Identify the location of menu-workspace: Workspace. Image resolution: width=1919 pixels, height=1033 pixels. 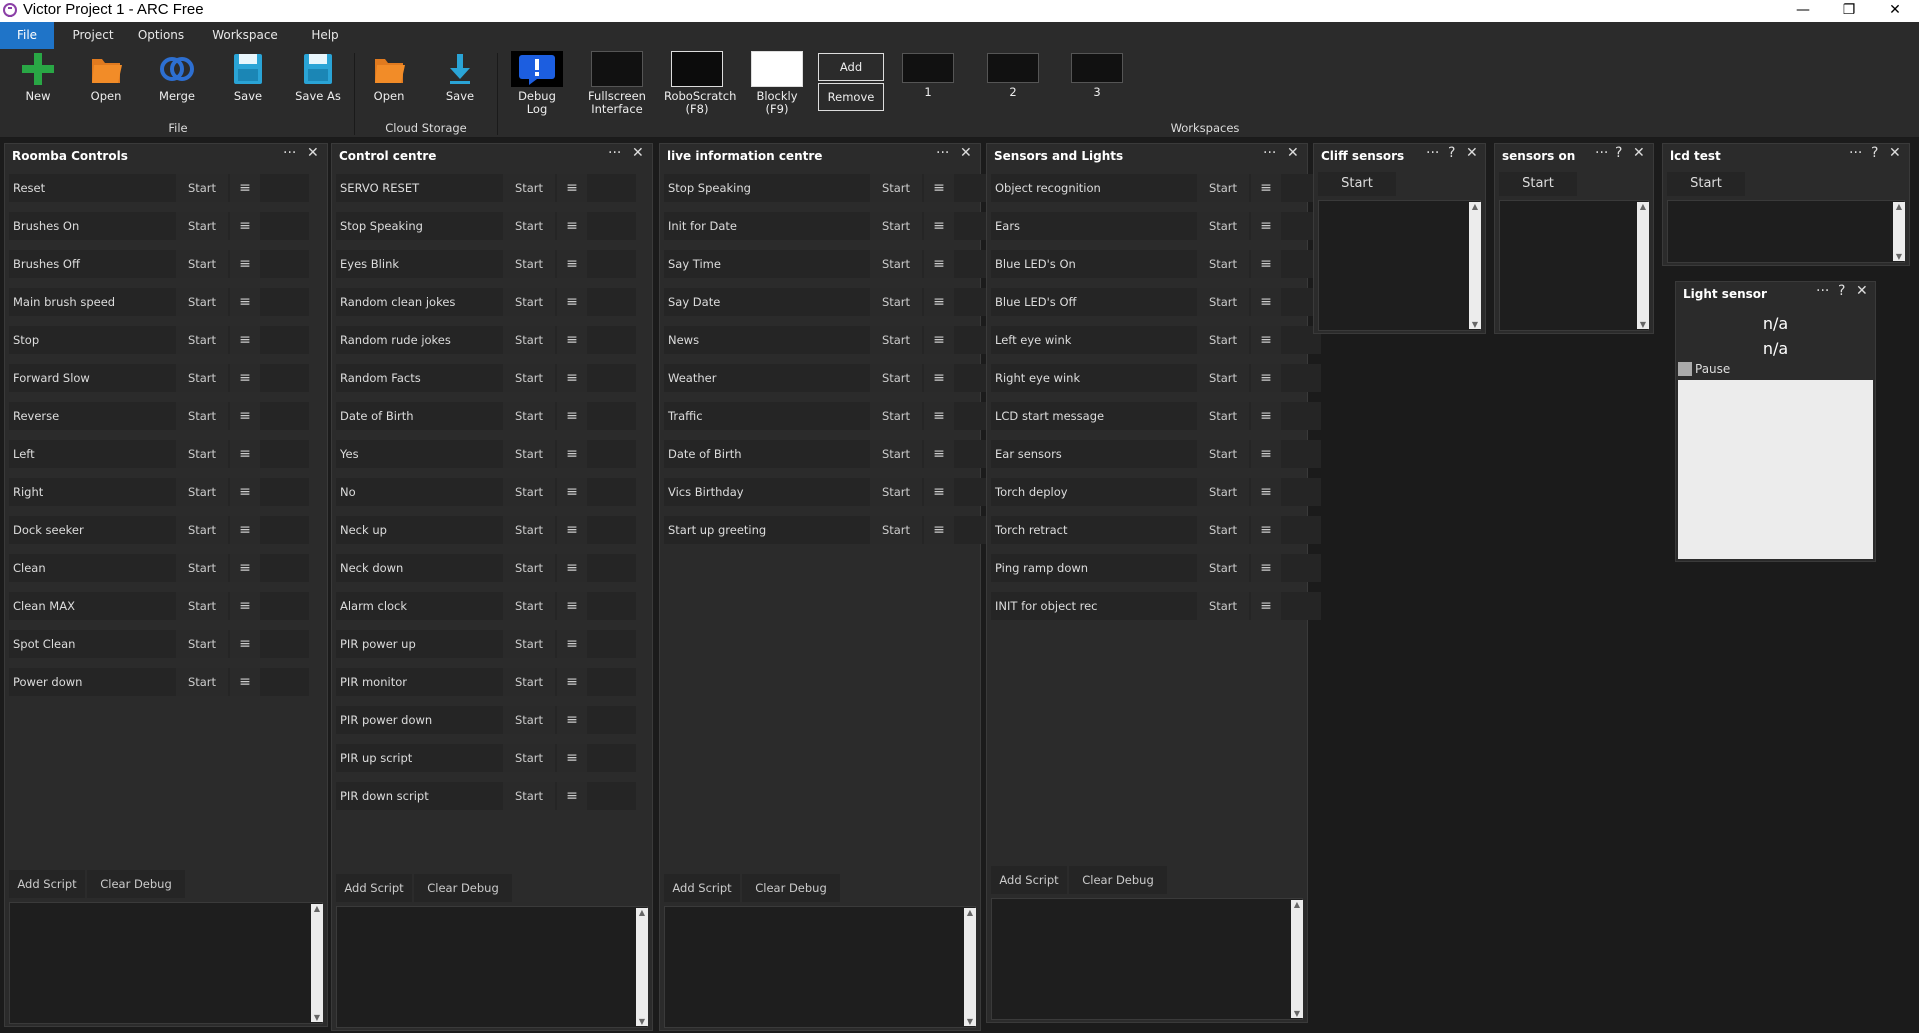
(245, 35).